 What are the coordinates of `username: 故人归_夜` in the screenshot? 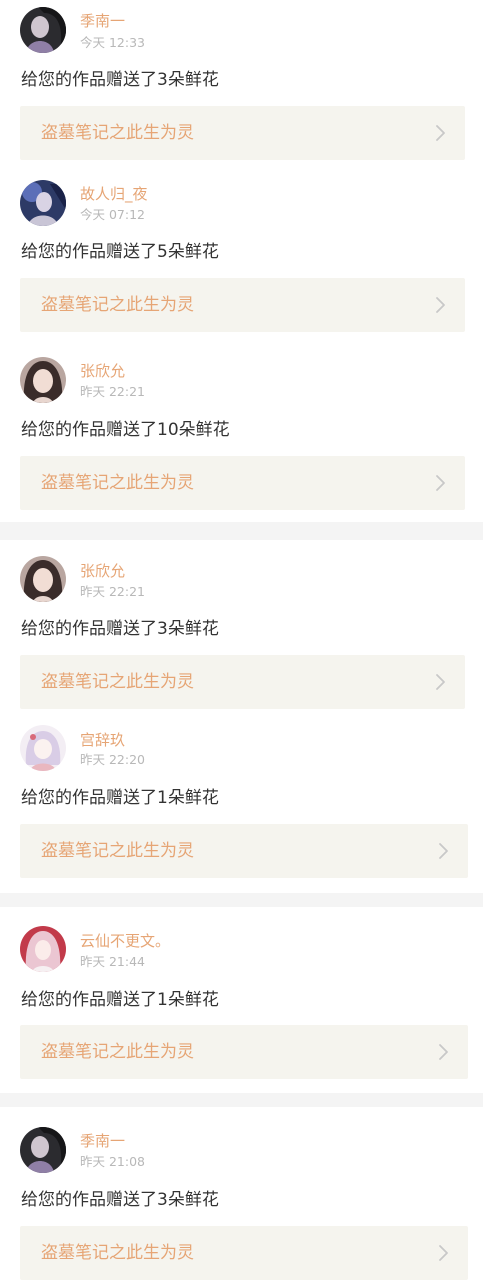 It's located at (114, 194).